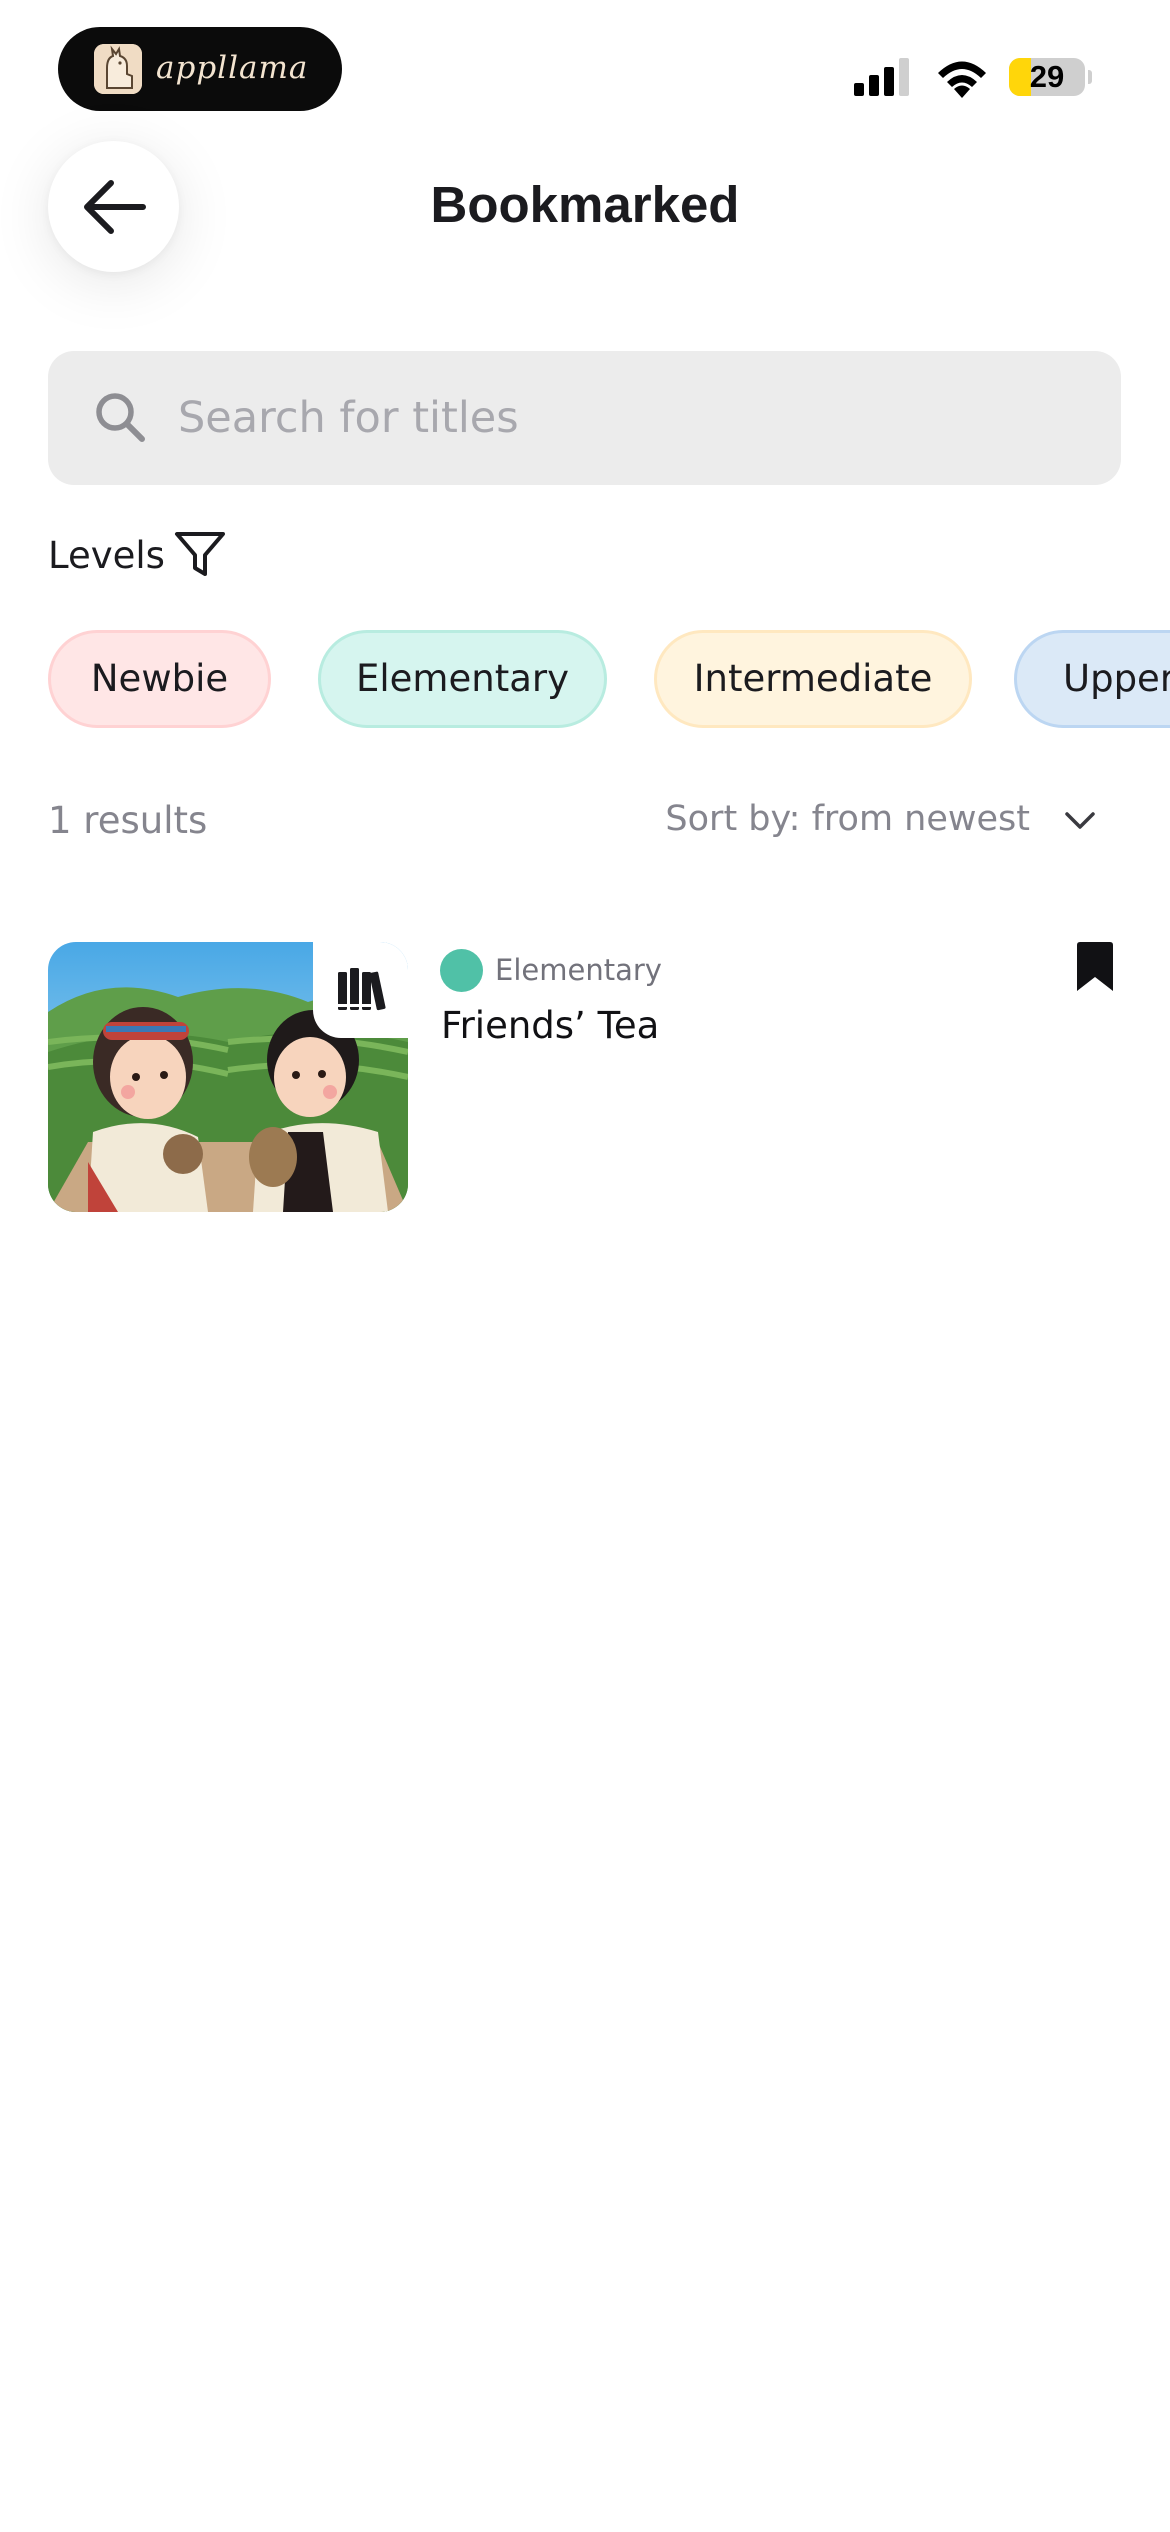  Describe the element at coordinates (628, 418) in the screenshot. I see `search-input` at that location.